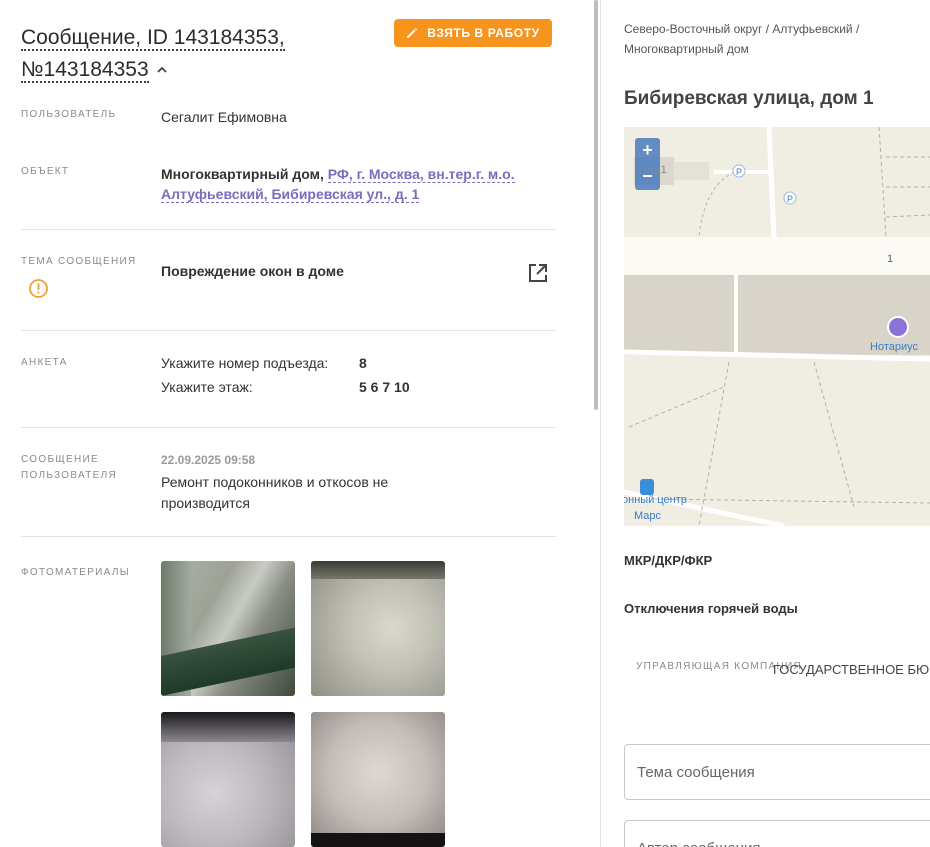 The height and width of the screenshot is (847, 930). Describe the element at coordinates (38, 288) in the screenshot. I see `alert-circle-icon` at that location.